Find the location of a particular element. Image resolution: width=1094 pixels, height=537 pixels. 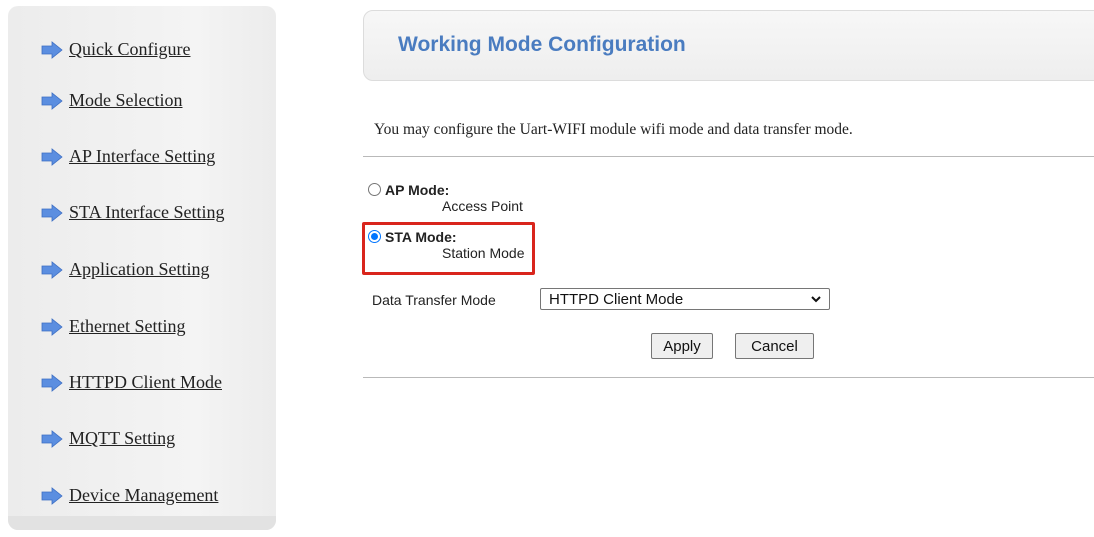

sidebar-item-label: Mode Selection is located at coordinates (126, 100).